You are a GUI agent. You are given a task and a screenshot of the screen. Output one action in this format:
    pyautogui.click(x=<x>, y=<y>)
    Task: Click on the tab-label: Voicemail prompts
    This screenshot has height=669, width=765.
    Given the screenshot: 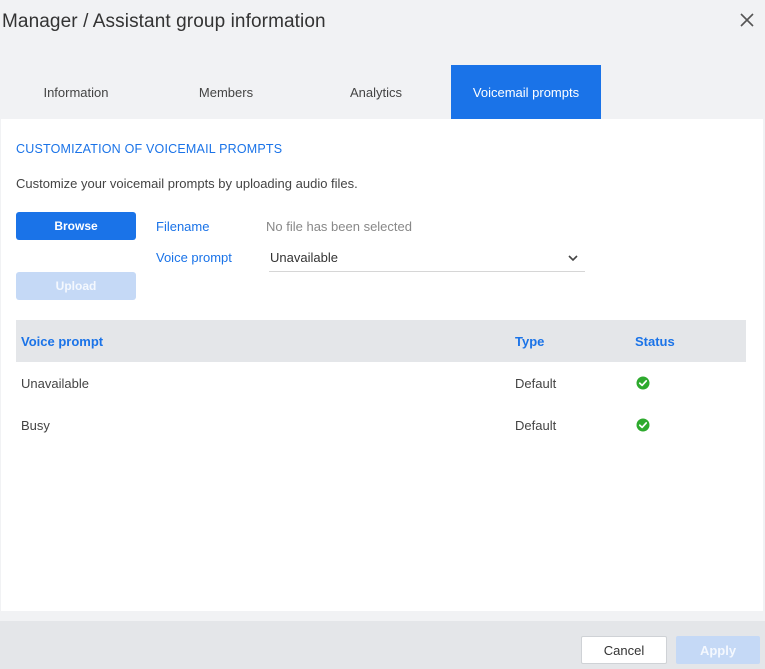 What is the action you would take?
    pyautogui.click(x=526, y=92)
    